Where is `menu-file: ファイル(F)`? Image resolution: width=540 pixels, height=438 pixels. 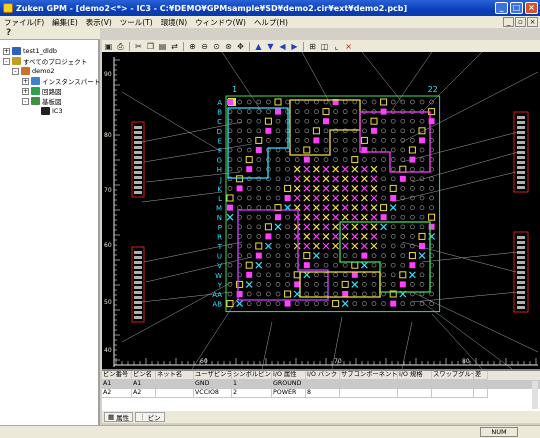 menu-file: ファイル(F) is located at coordinates (24, 22).